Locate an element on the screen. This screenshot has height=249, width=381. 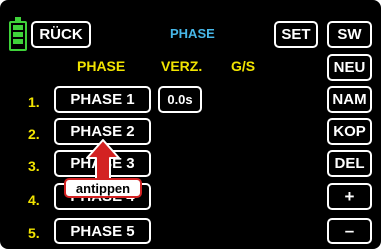
copy-button: KOP is located at coordinates (349, 131).